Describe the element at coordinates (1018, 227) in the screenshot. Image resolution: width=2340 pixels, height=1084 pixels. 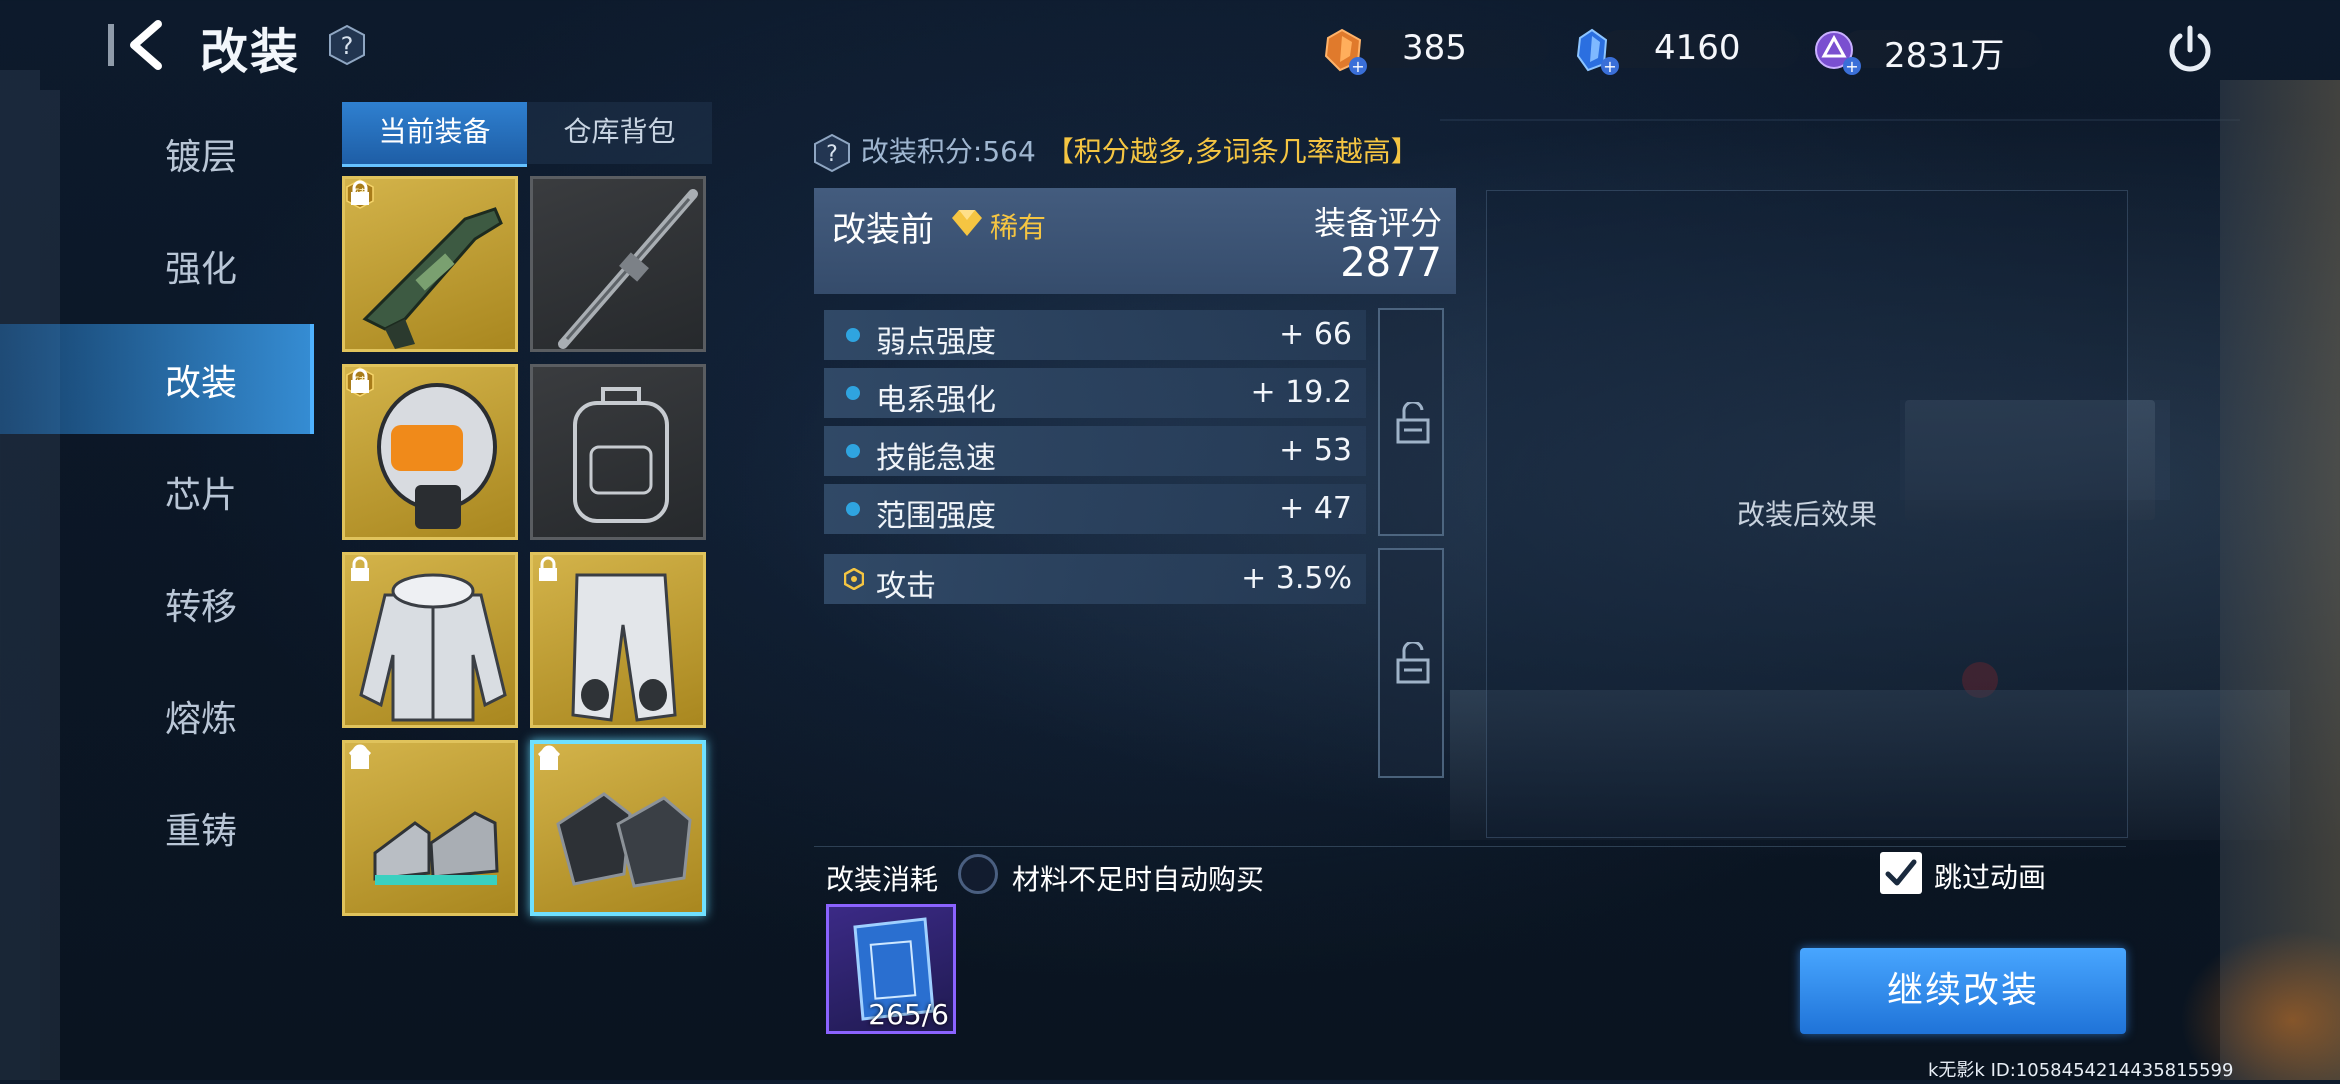
I see `rarity-label: 稀有` at that location.